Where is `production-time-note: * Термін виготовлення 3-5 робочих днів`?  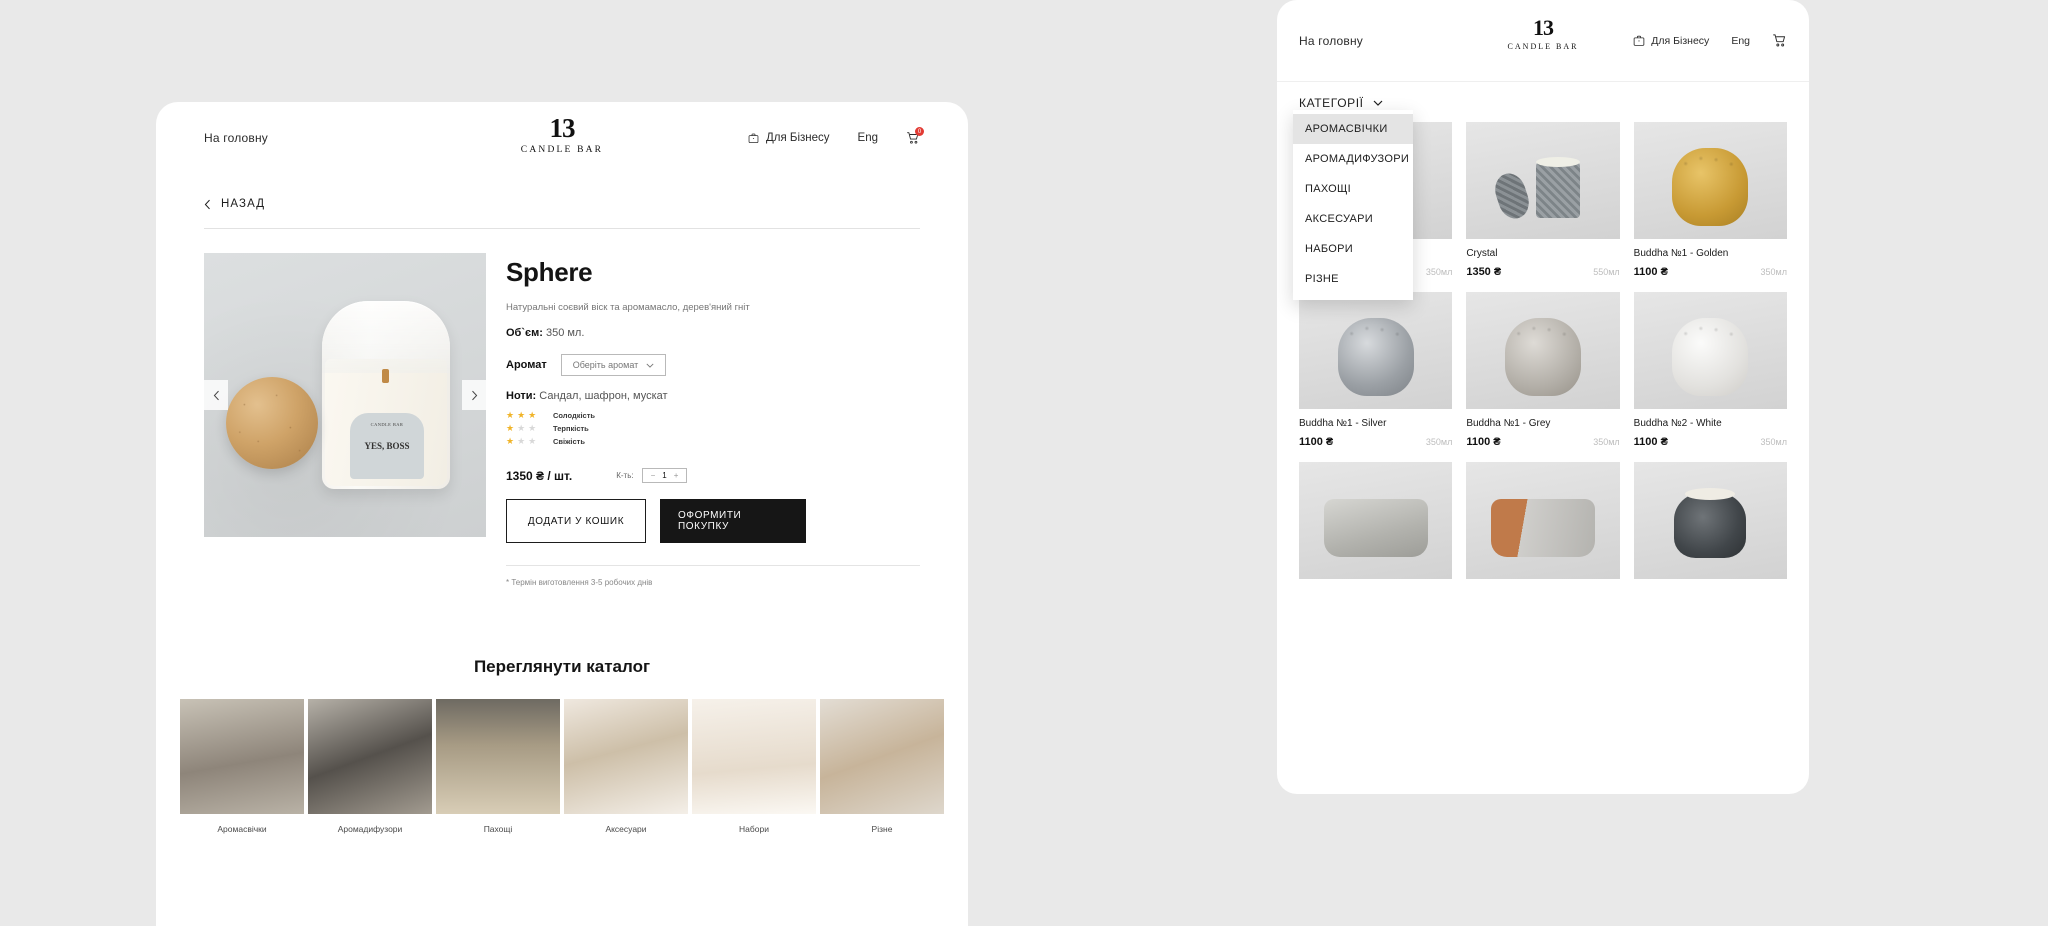 production-time-note: * Термін виготовлення 3-5 робочих днів is located at coordinates (579, 582).